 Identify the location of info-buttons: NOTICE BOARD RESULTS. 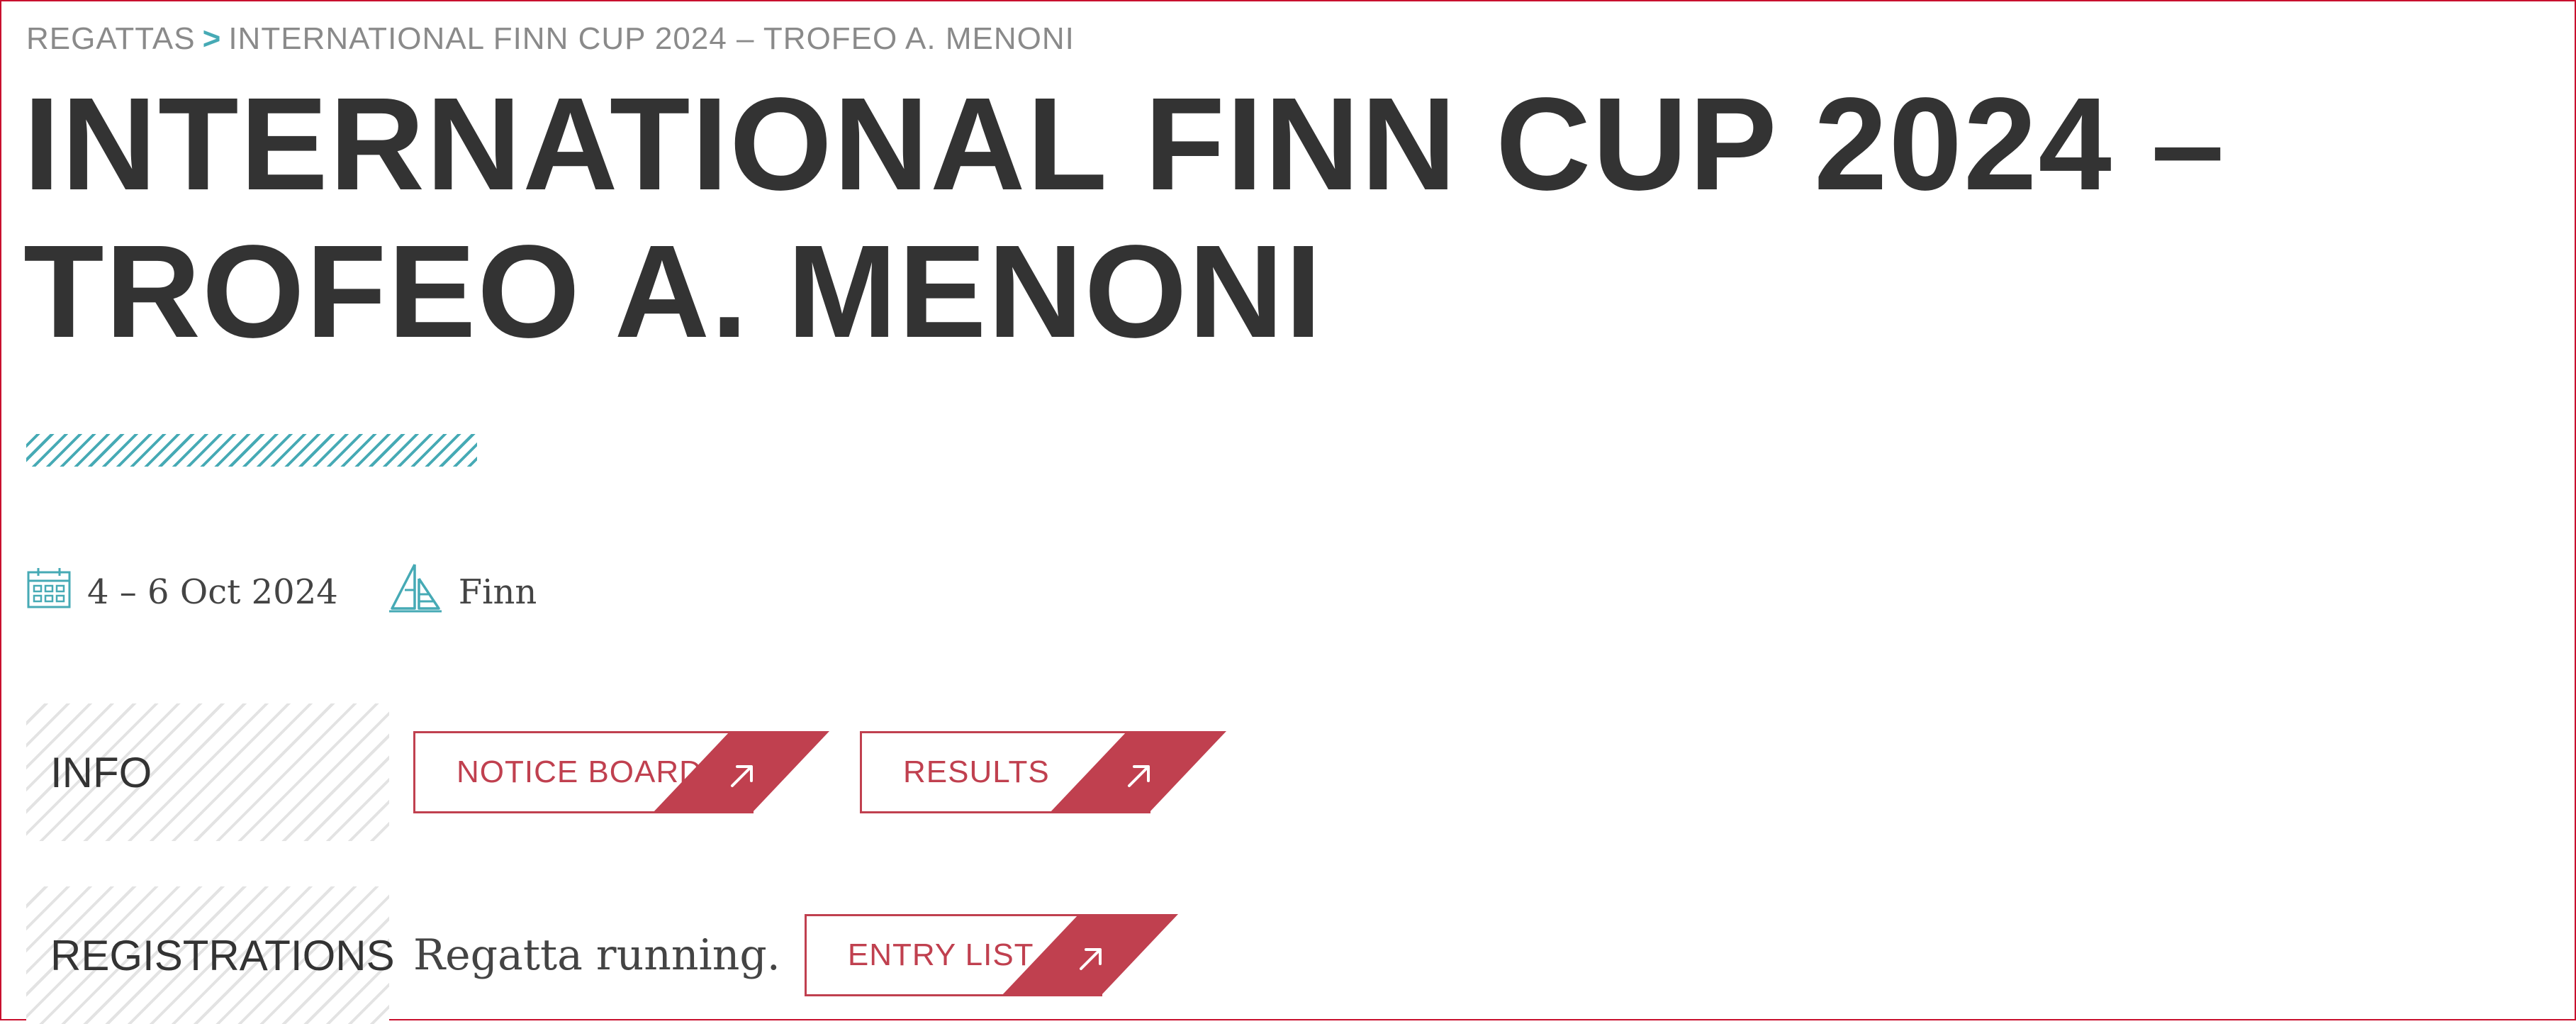
(819, 772).